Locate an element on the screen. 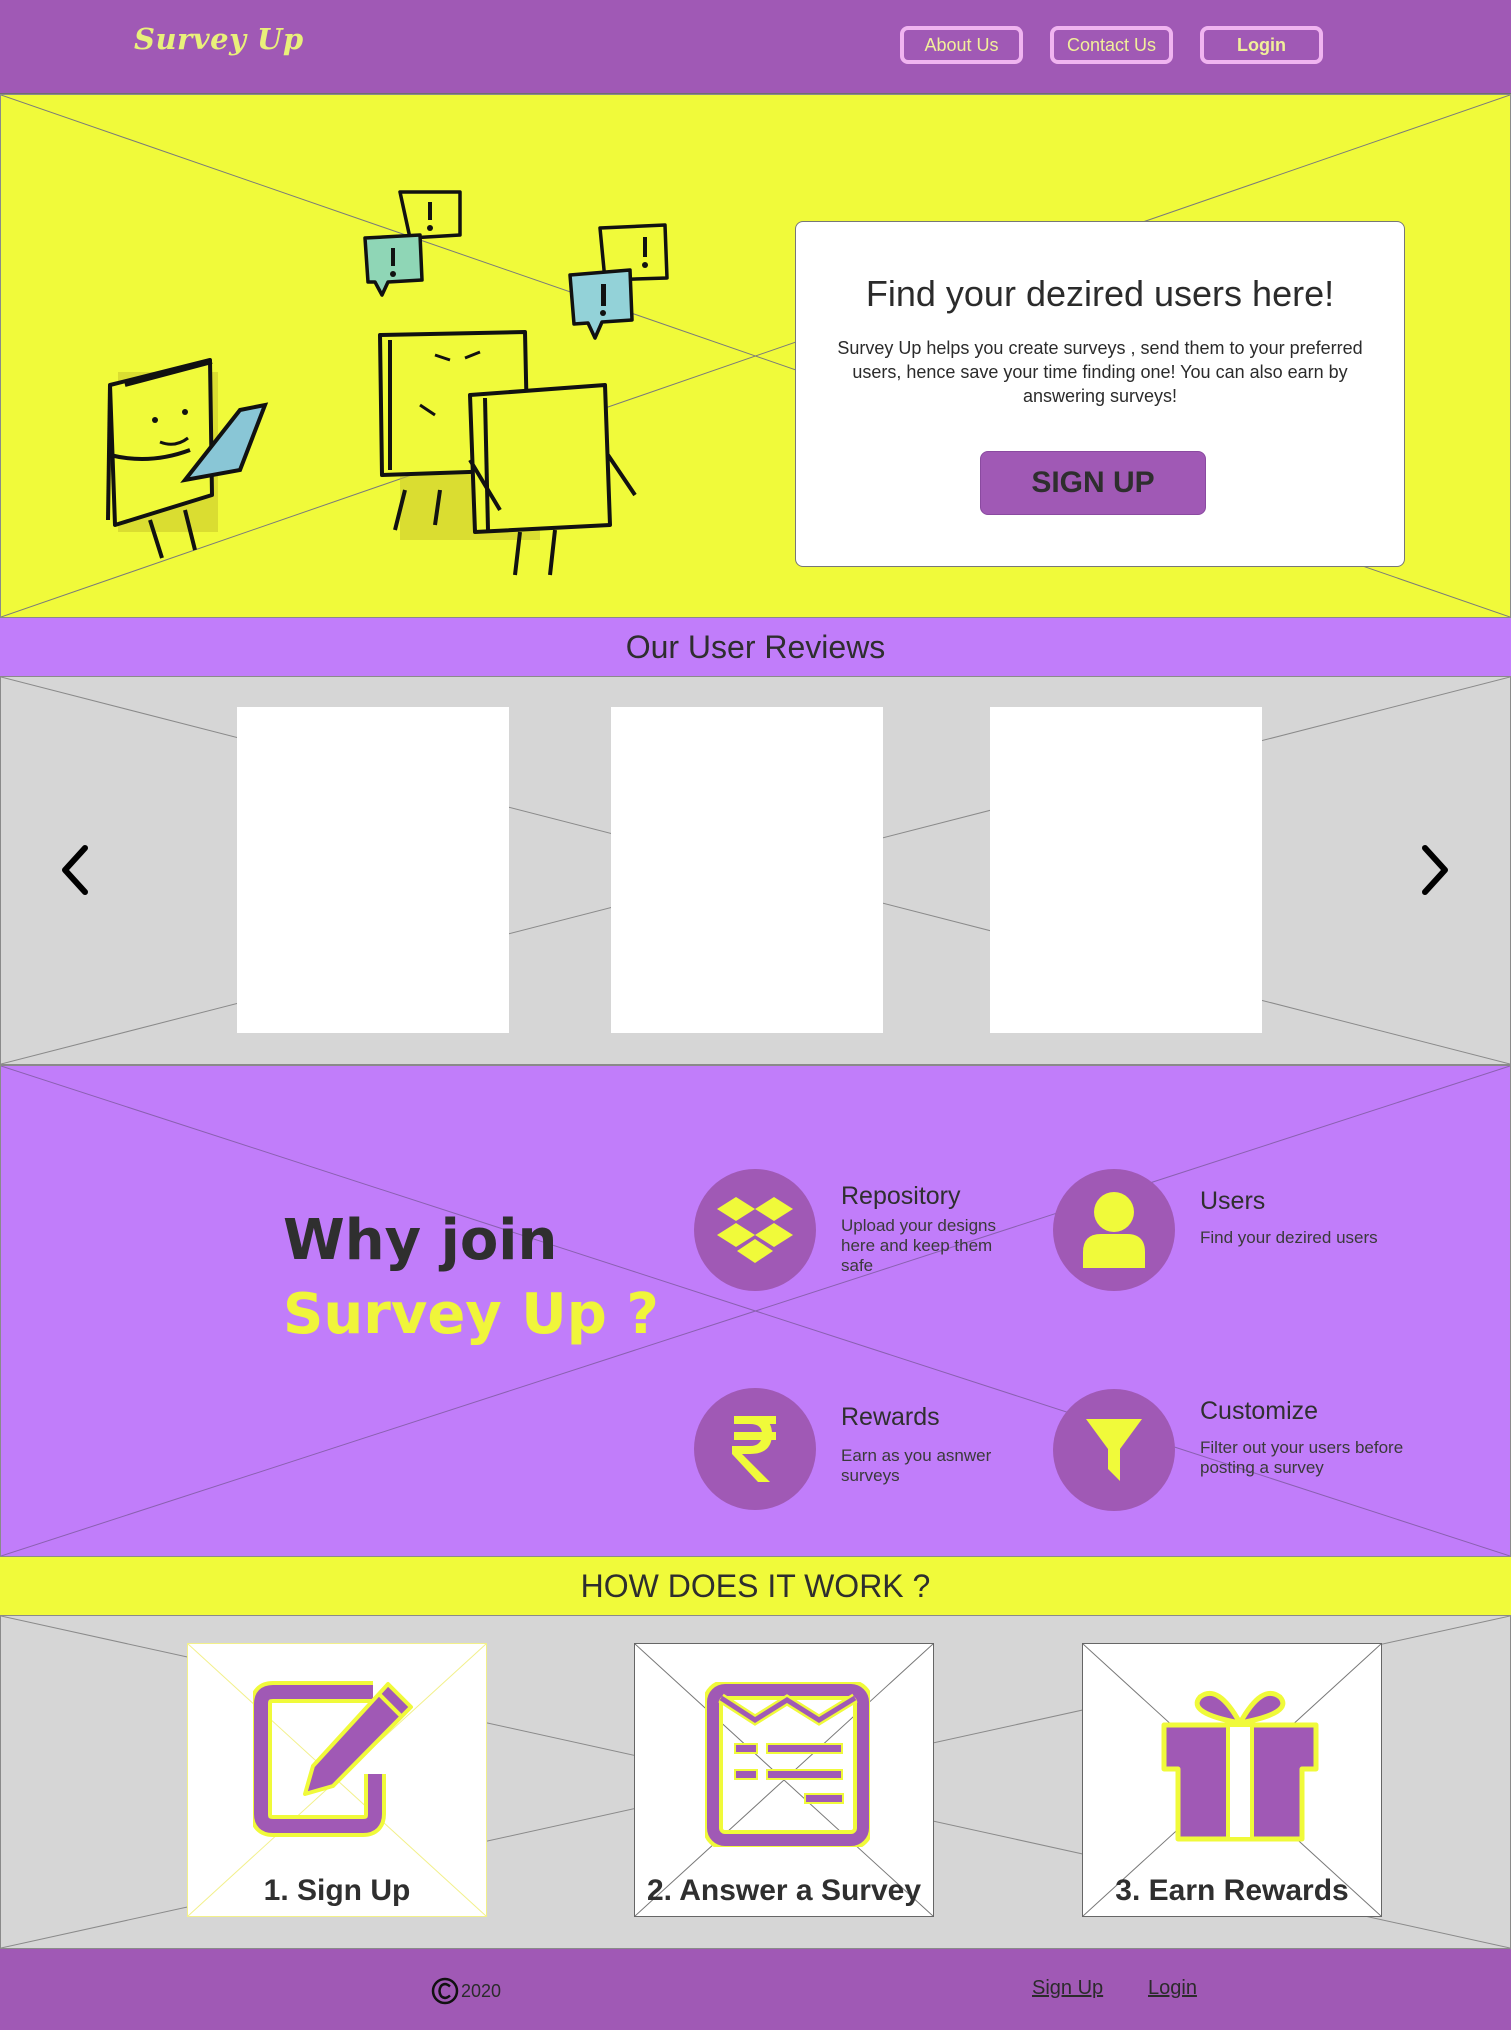 This screenshot has height=2030, width=1511. hero-illustration is located at coordinates (387, 383).